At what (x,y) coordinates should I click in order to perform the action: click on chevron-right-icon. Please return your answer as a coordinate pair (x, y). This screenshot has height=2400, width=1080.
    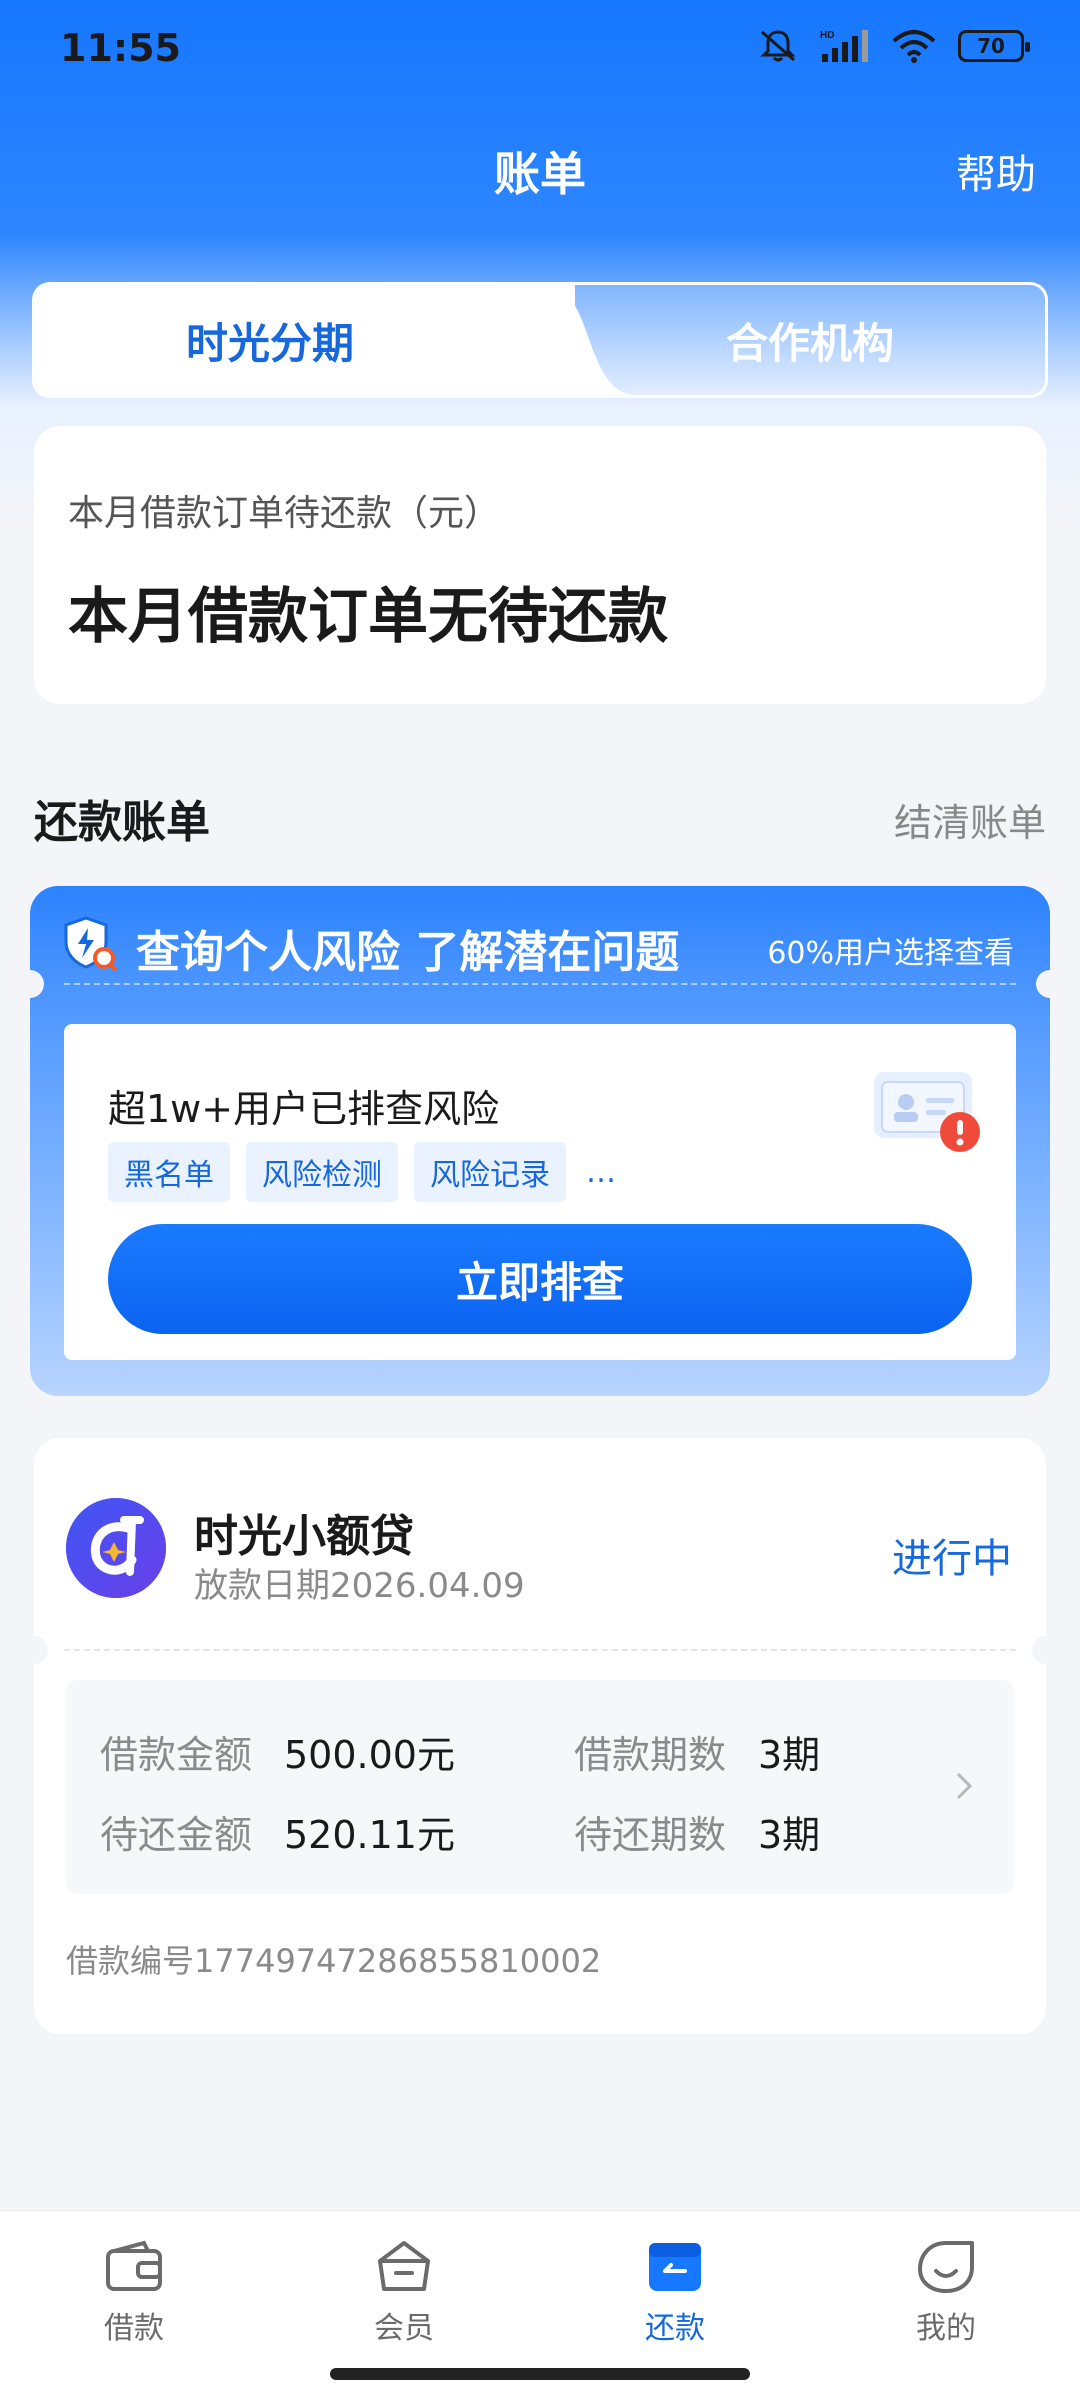
    Looking at the image, I should click on (964, 1786).